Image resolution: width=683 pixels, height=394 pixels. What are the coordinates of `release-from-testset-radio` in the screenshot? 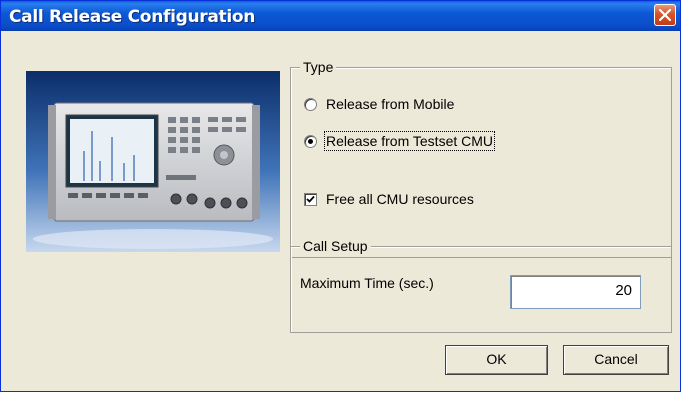 It's located at (310, 141).